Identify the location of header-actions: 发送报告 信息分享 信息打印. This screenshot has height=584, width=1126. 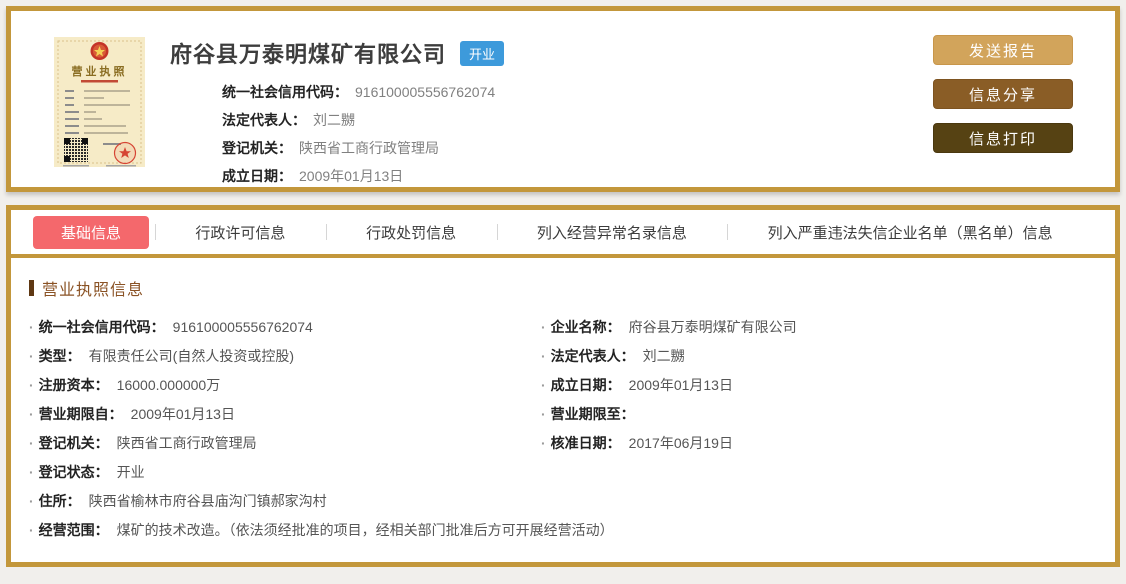
(1003, 101).